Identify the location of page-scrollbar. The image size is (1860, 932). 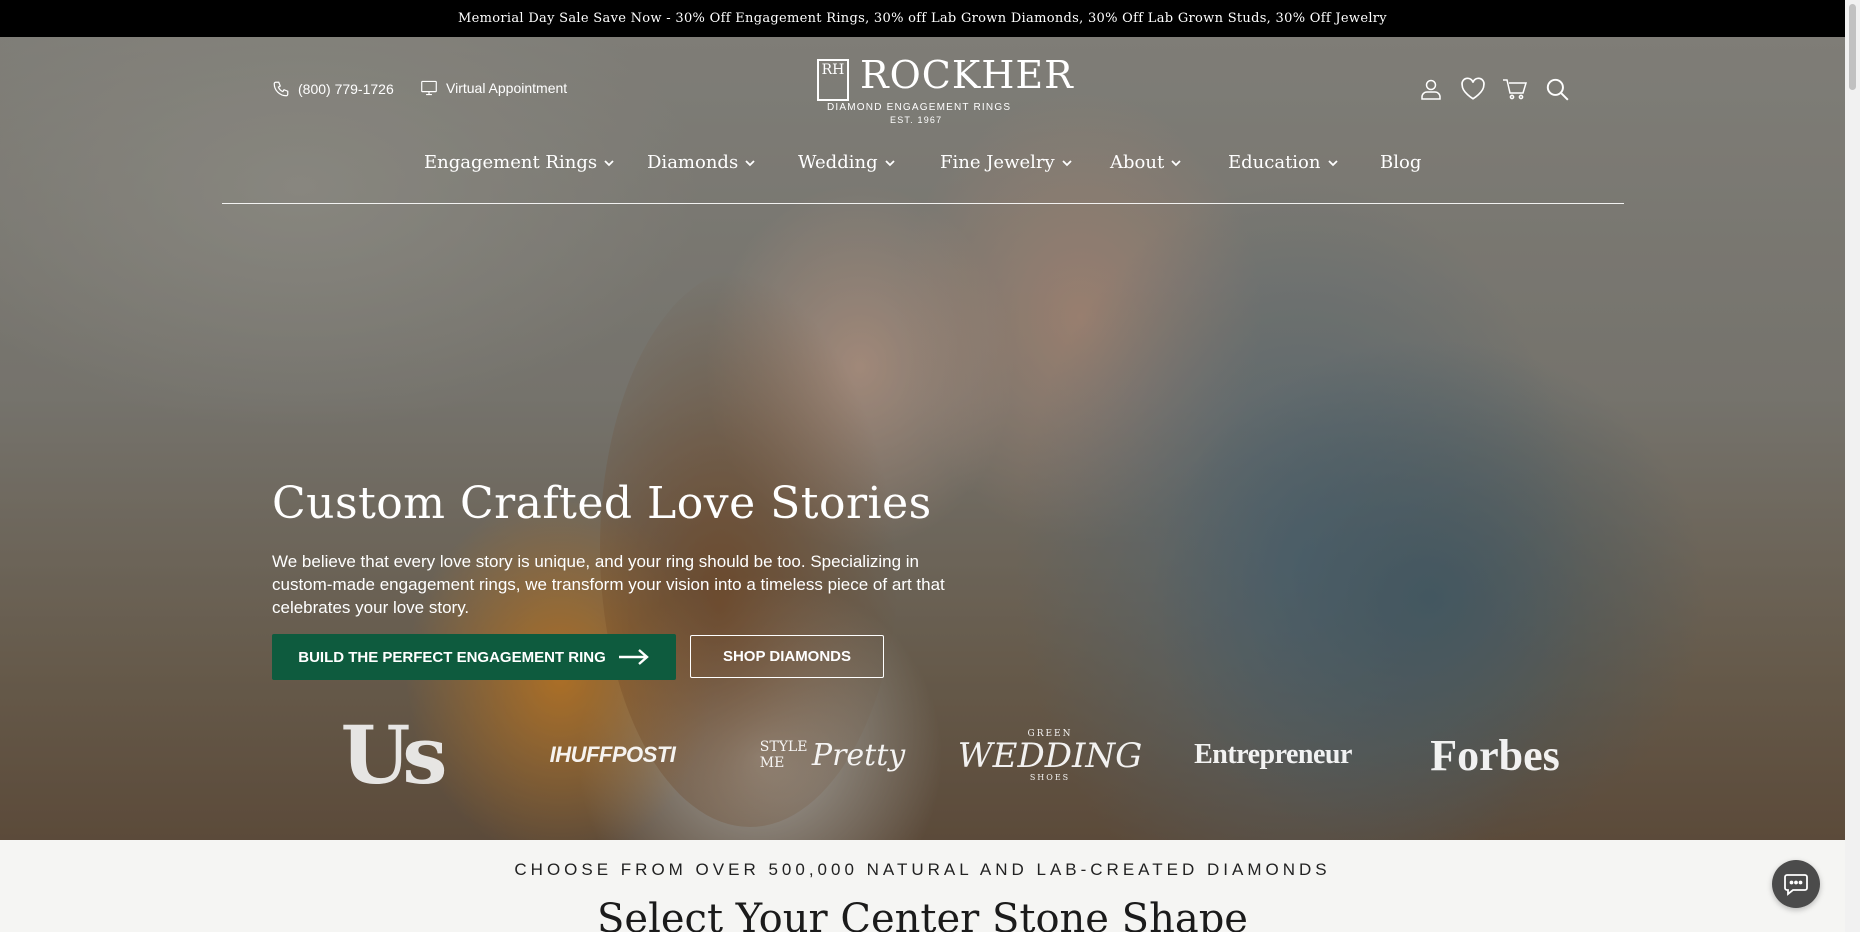
(1852, 466).